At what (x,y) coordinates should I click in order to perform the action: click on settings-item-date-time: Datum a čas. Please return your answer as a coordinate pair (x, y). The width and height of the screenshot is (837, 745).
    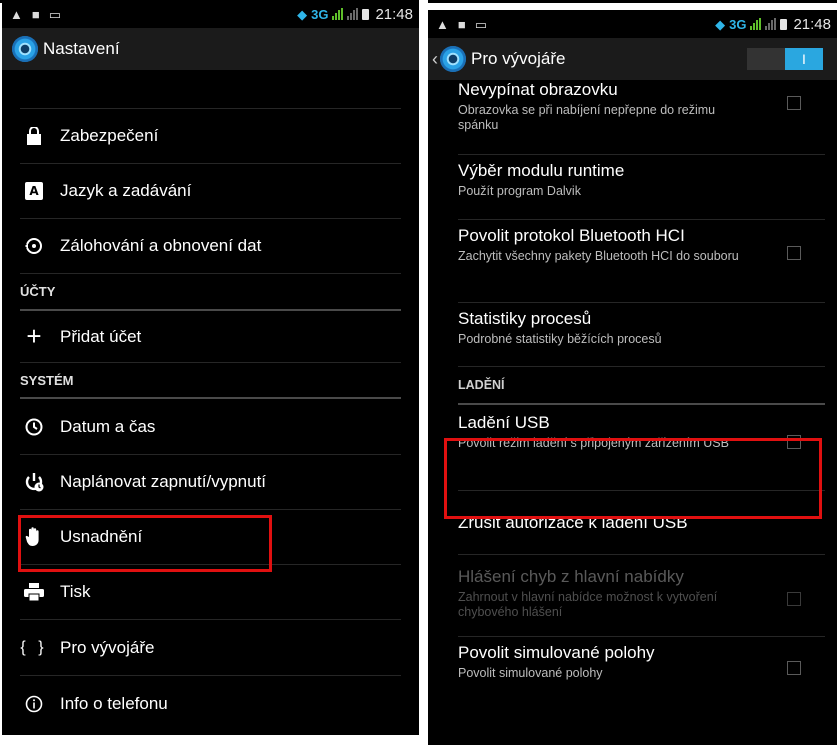
    Looking at the image, I should click on (210, 427).